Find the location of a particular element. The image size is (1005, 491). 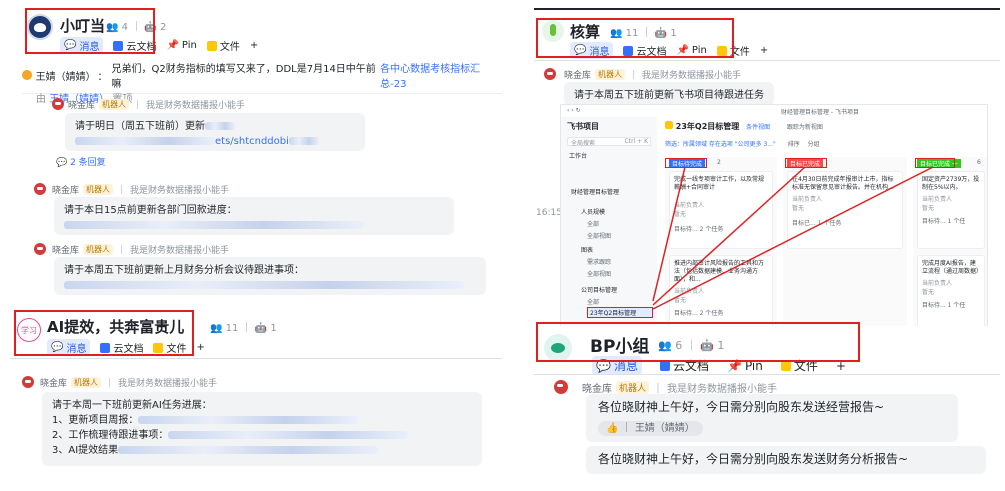

message-link: ets/shtcnddobi is located at coordinates (252, 141).